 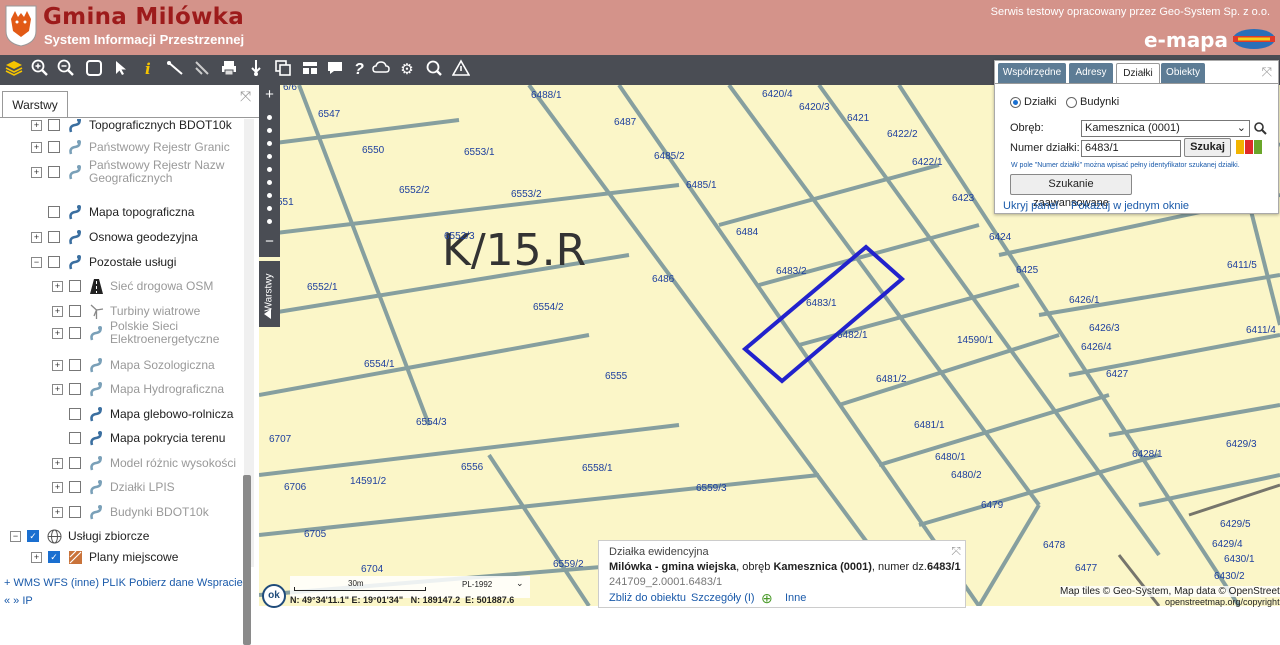 What do you see at coordinates (15, 536) in the screenshot?
I see `expand-toggle-icon: −` at bounding box center [15, 536].